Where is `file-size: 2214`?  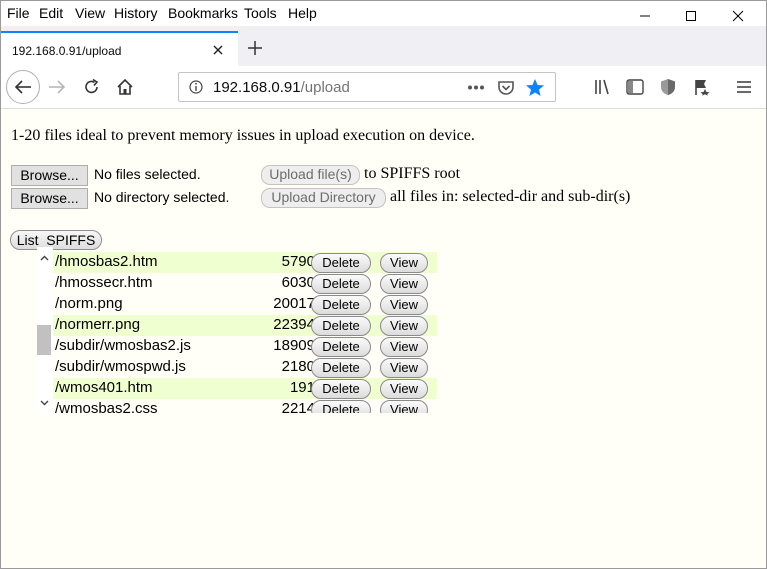
file-size: 2214 is located at coordinates (298, 406).